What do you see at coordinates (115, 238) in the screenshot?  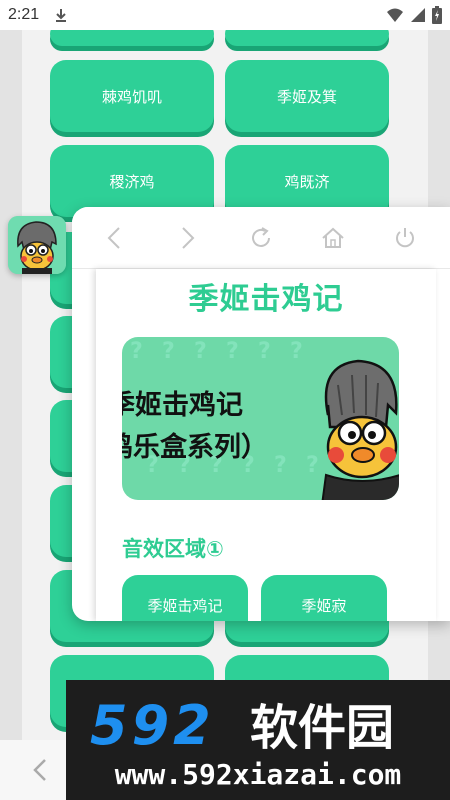 I see `back-icon` at bounding box center [115, 238].